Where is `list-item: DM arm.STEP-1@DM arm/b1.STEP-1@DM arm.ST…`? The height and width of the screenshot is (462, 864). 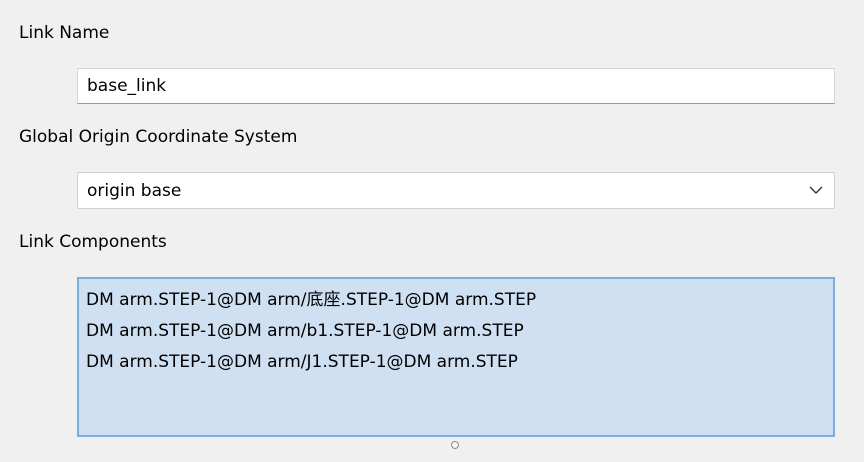 list-item: DM arm.STEP-1@DM arm/b1.STEP-1@DM arm.ST… is located at coordinates (459, 331).